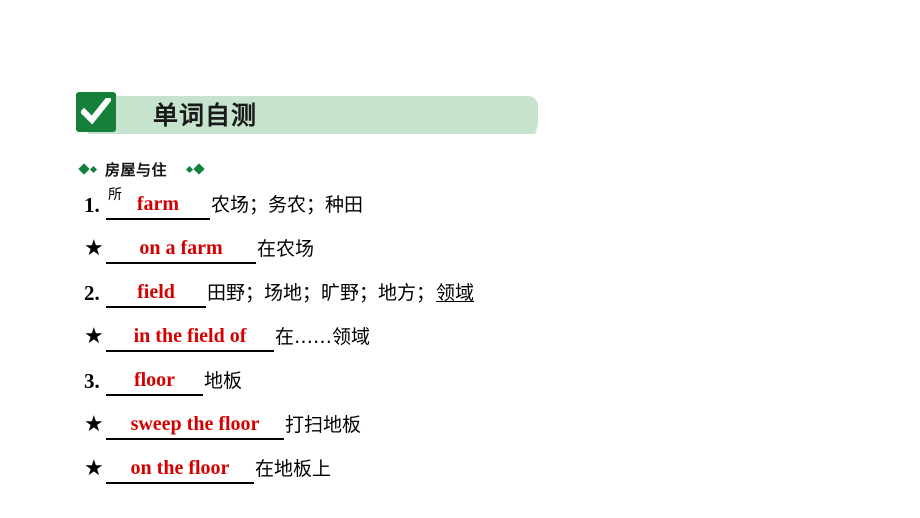 This screenshot has width=920, height=518. What do you see at coordinates (293, 469) in the screenshot?
I see `meaning-text: 在地板上` at bounding box center [293, 469].